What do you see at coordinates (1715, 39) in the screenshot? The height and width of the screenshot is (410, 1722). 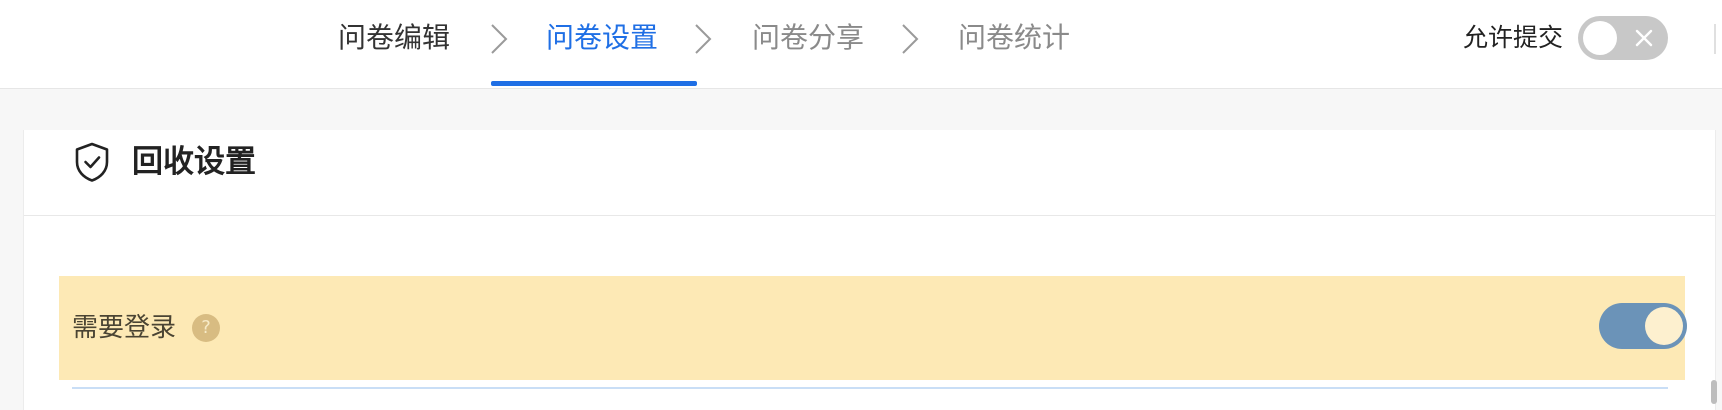 I see `header-divider` at bounding box center [1715, 39].